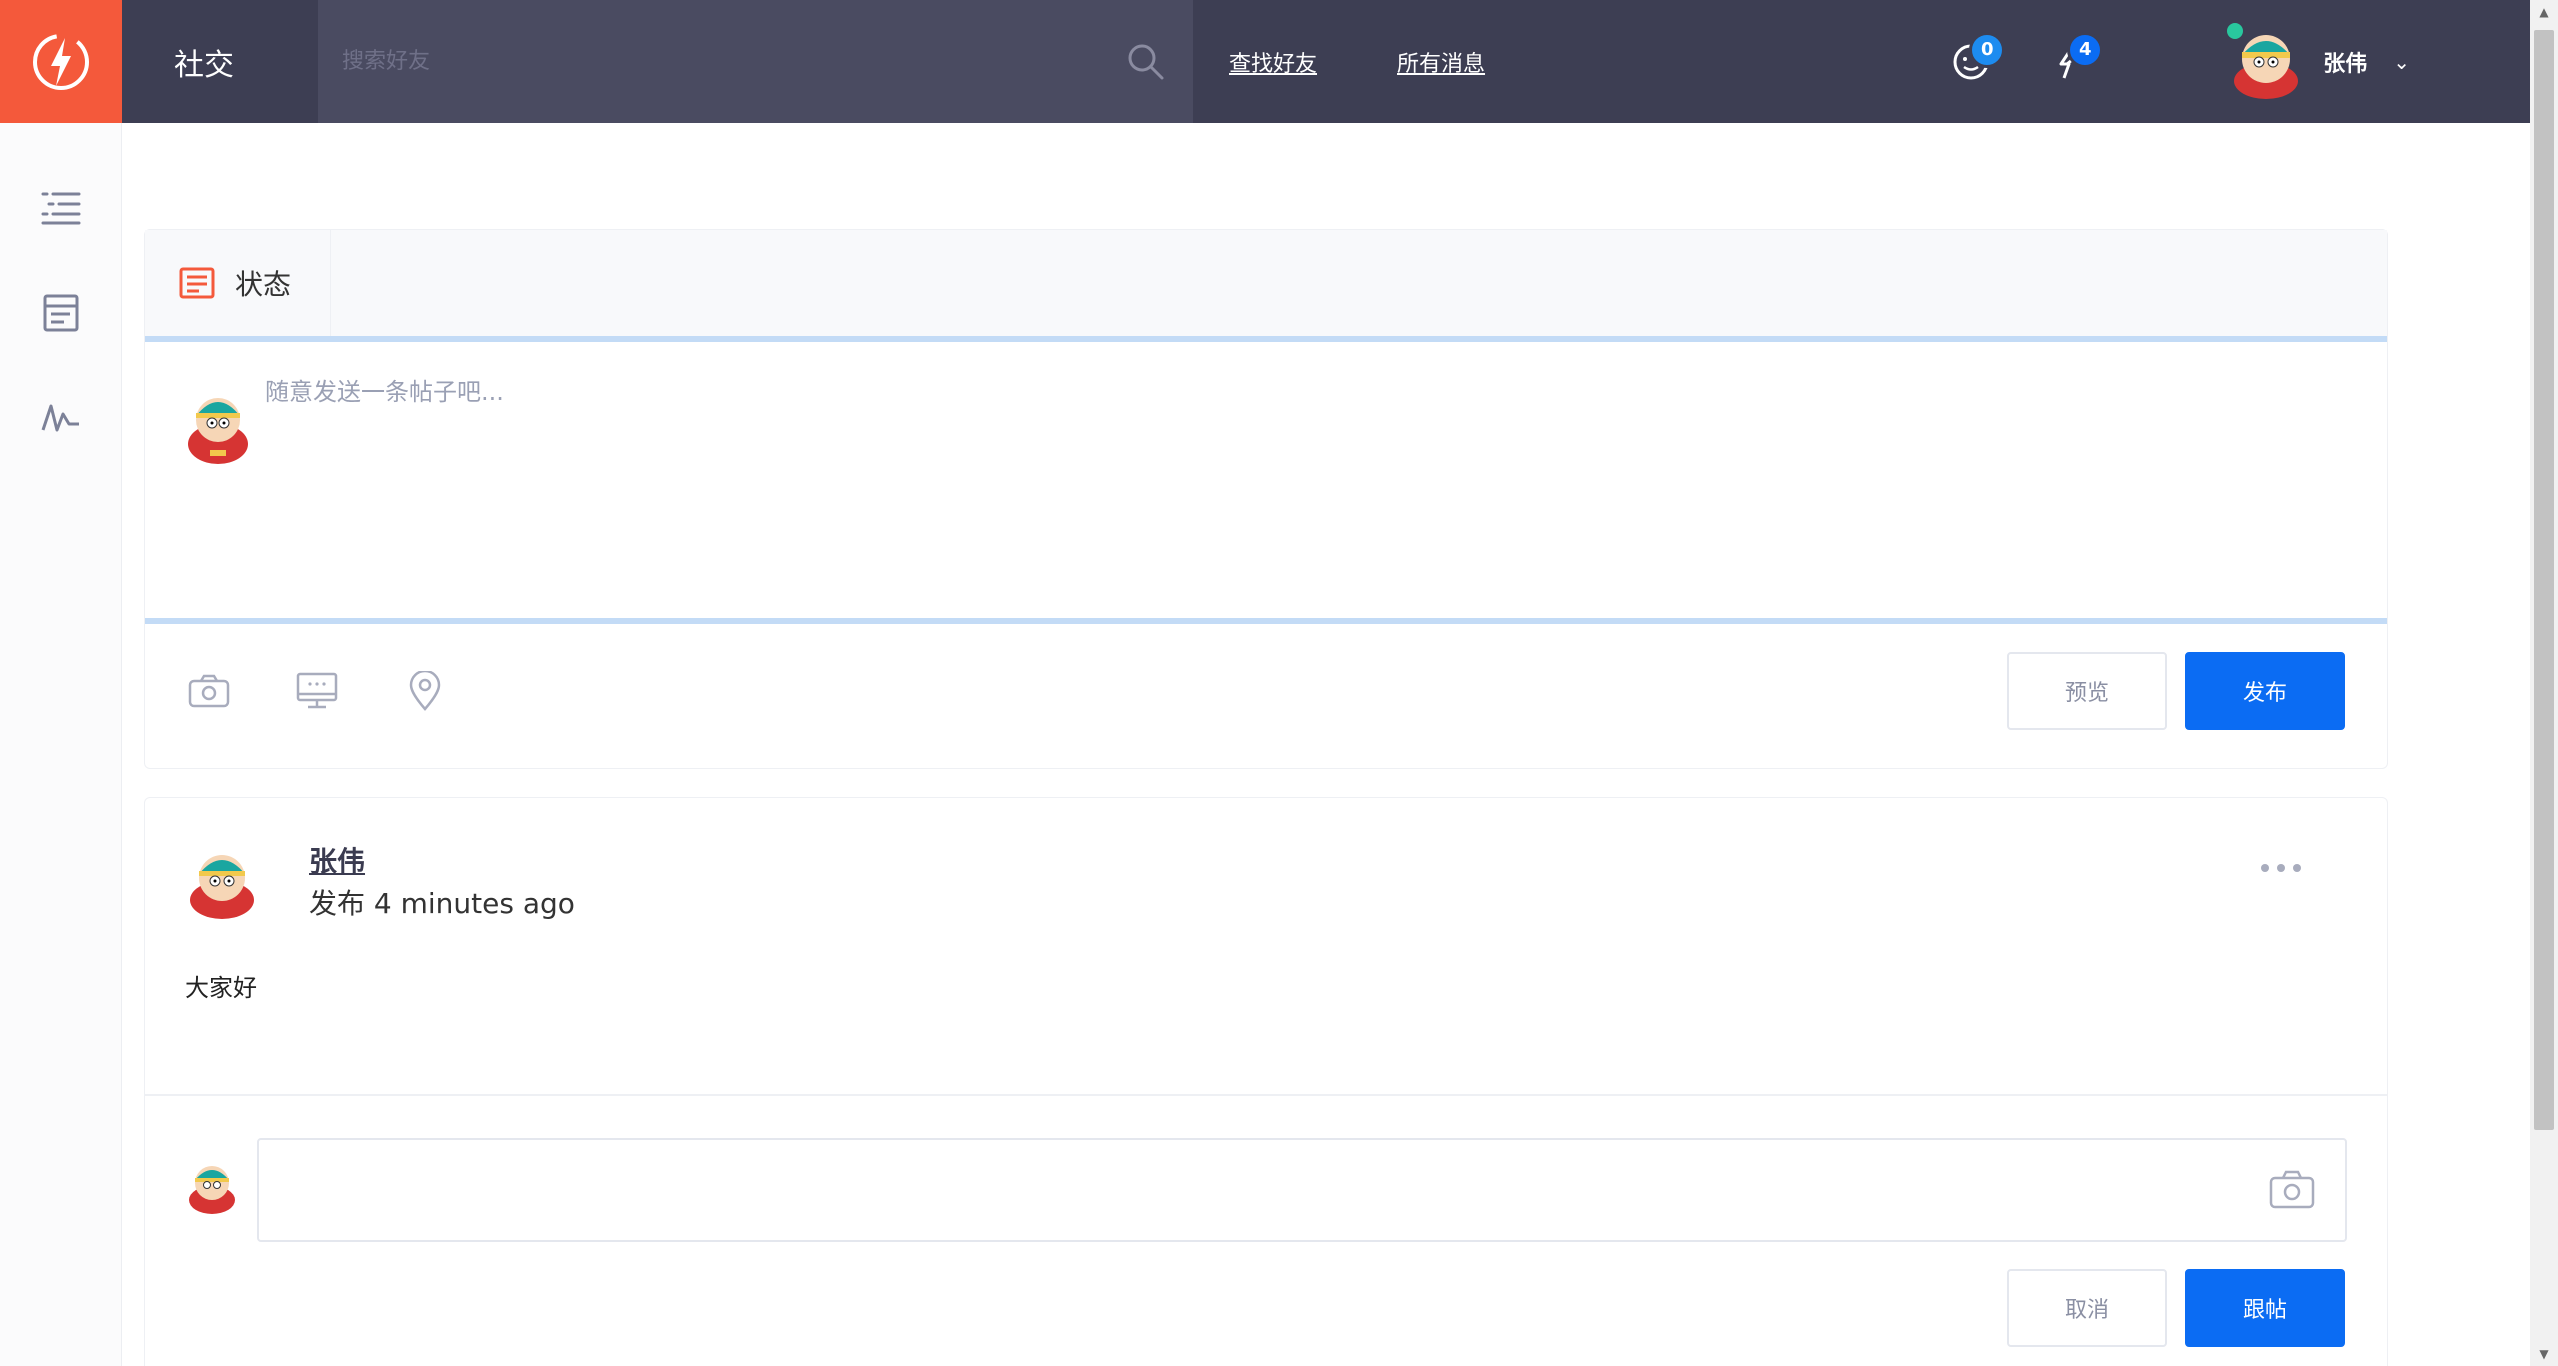 Image resolution: width=2558 pixels, height=1366 pixels. I want to click on publish-button: 发布, so click(2265, 691).